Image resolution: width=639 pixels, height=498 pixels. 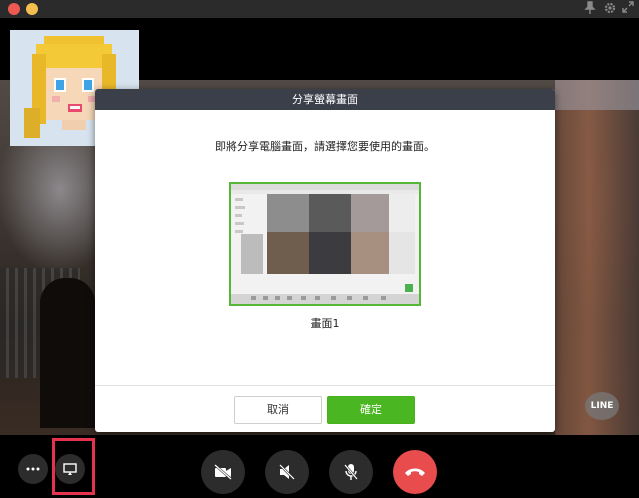 I want to click on mic-mute-icon, so click(x=351, y=472).